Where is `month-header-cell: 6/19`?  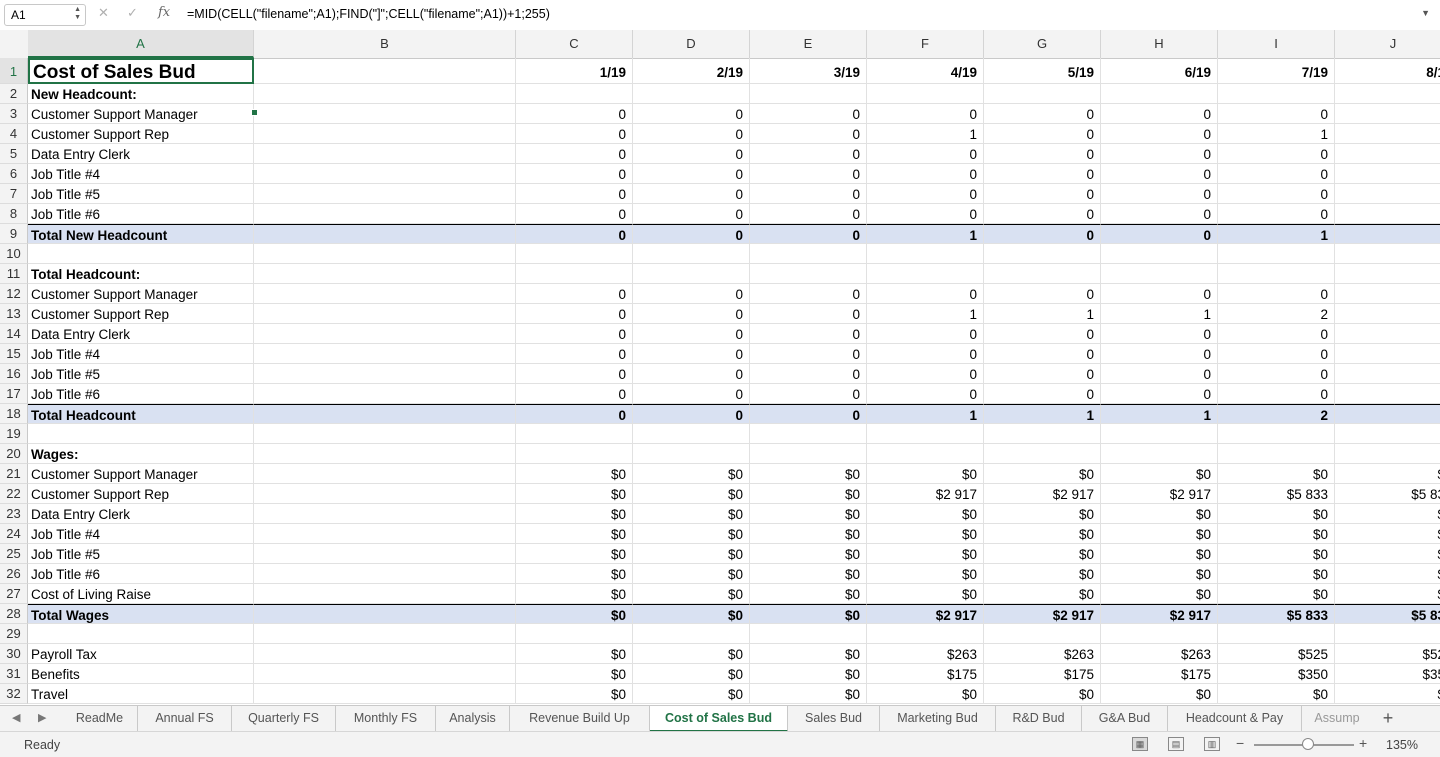 month-header-cell: 6/19 is located at coordinates (1159, 71).